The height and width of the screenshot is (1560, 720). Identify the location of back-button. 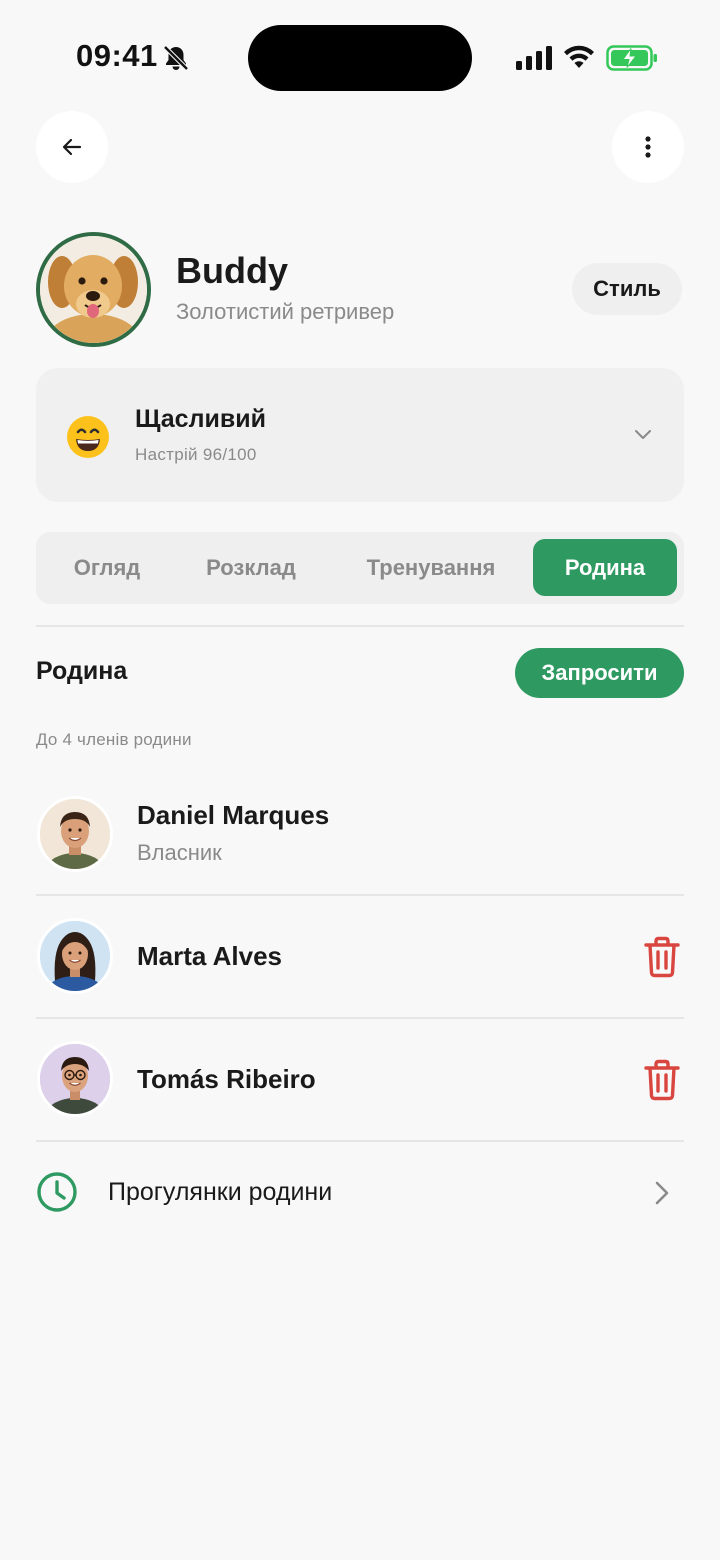
(72, 147).